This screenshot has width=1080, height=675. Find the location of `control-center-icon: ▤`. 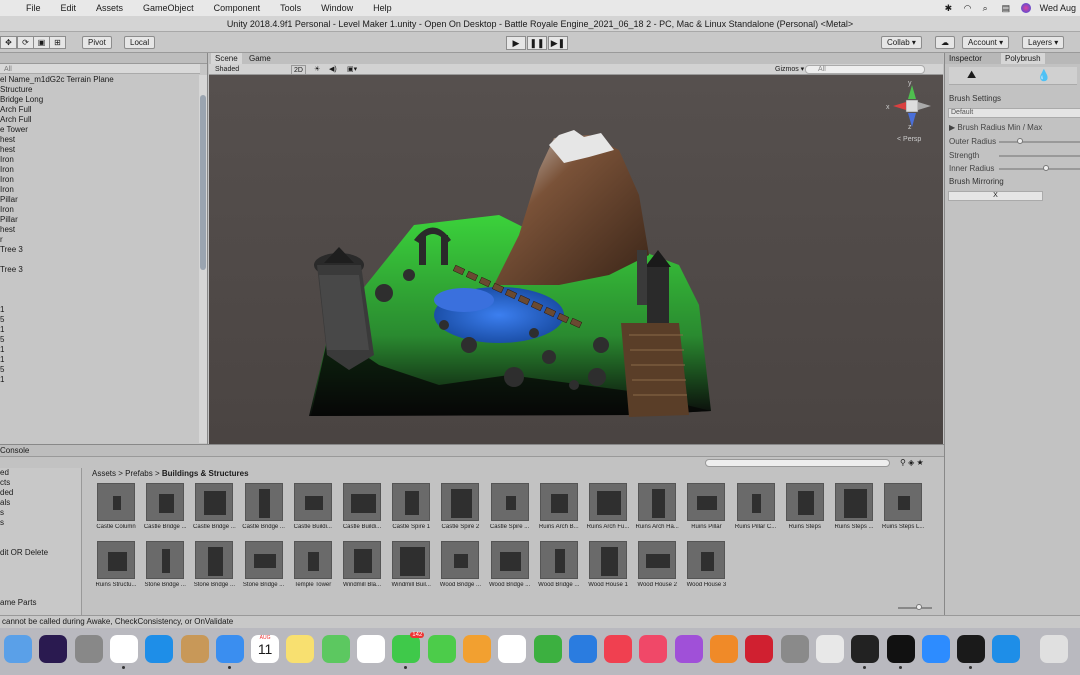

control-center-icon: ▤ is located at coordinates (1007, 8).